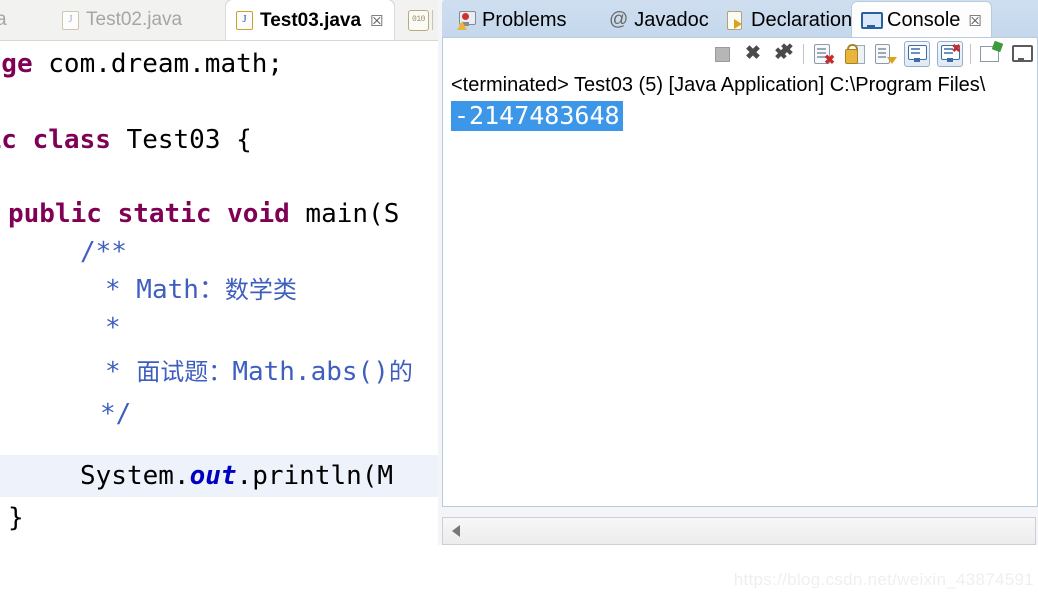 This screenshot has height=596, width=1038. What do you see at coordinates (722, 54) in the screenshot?
I see `terminate-button` at bounding box center [722, 54].